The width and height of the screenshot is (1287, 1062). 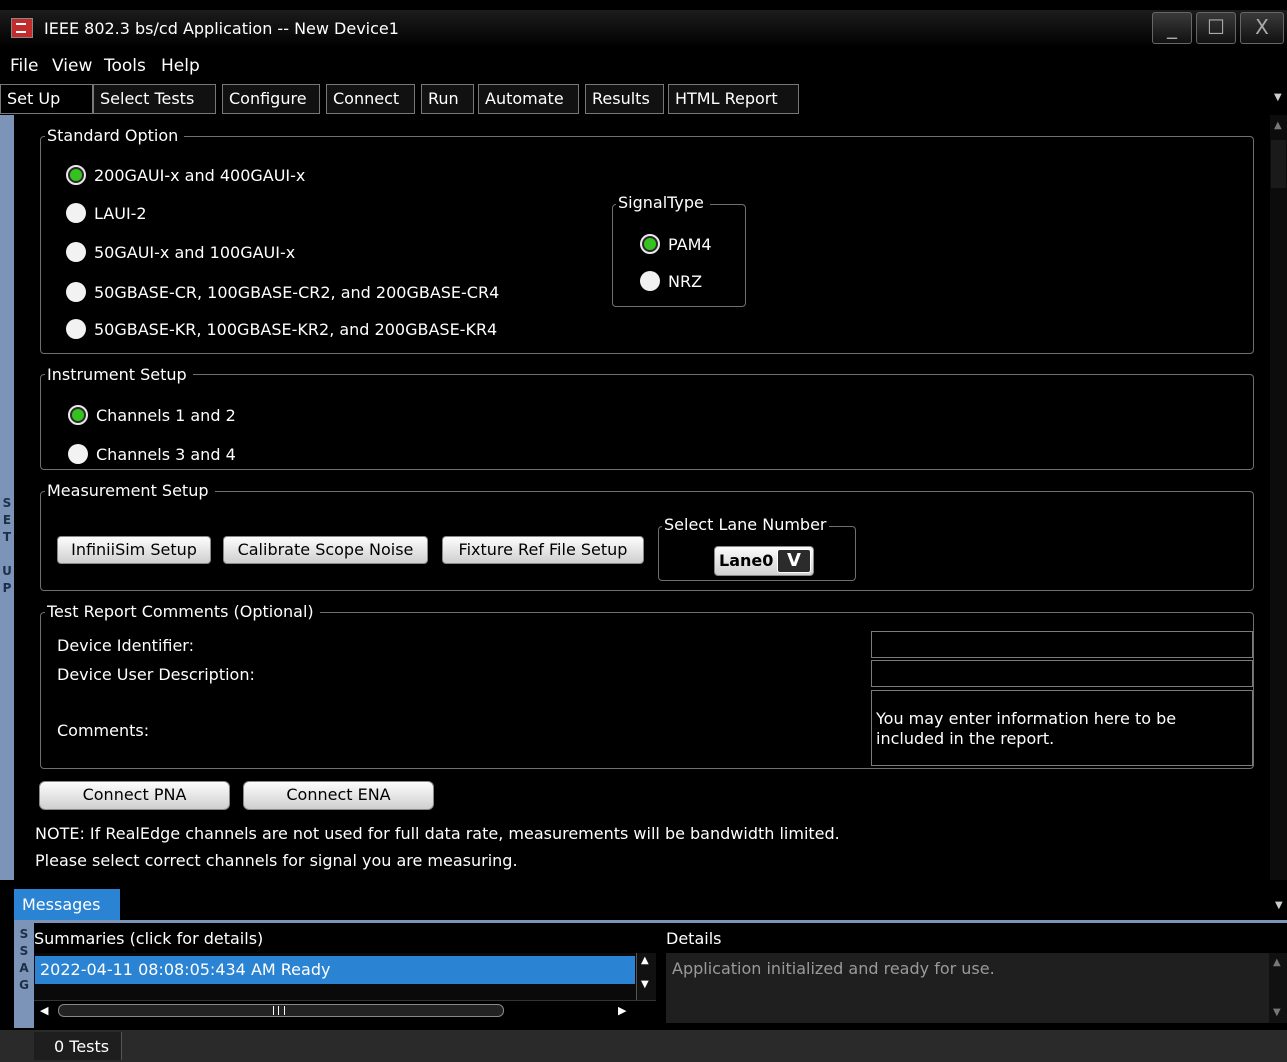 What do you see at coordinates (119, 374) in the screenshot?
I see `instrument-setup-legend: Instrument Setup` at bounding box center [119, 374].